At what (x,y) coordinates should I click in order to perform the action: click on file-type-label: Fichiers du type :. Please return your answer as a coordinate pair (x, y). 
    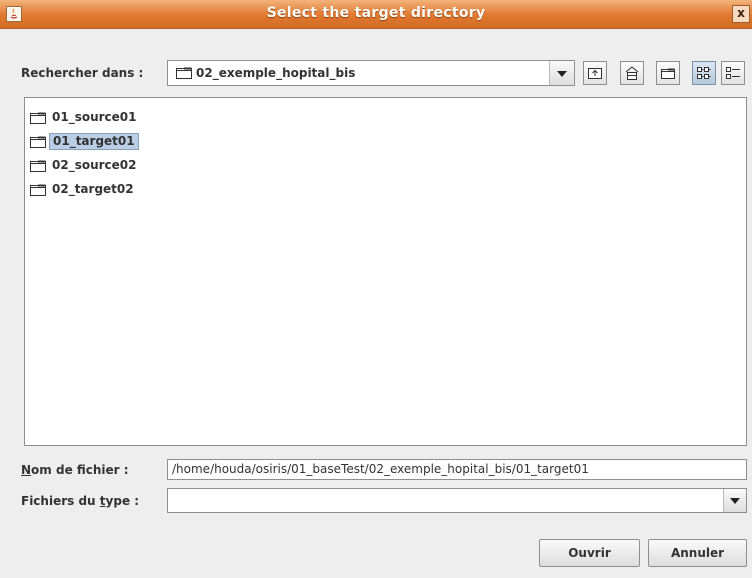
    Looking at the image, I should click on (80, 501).